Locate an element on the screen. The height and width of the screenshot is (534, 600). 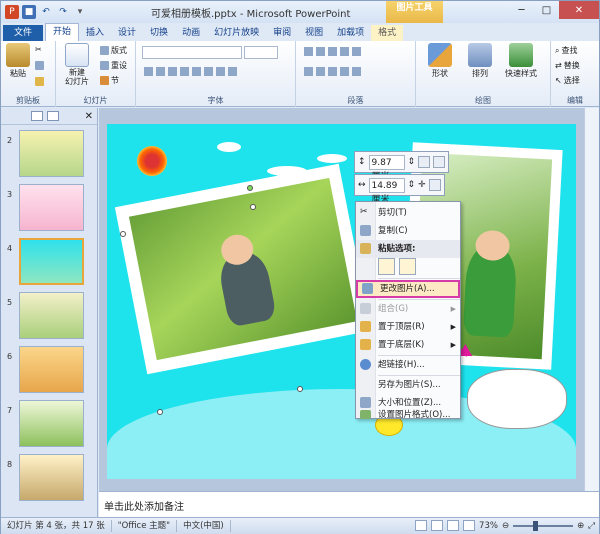
select-button: ↖ 选择 is located at coordinates (567, 80).